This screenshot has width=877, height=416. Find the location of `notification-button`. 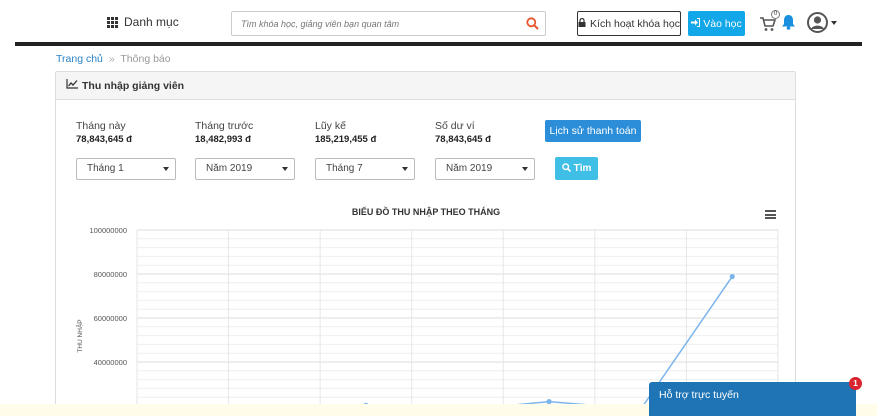

notification-button is located at coordinates (789, 23).